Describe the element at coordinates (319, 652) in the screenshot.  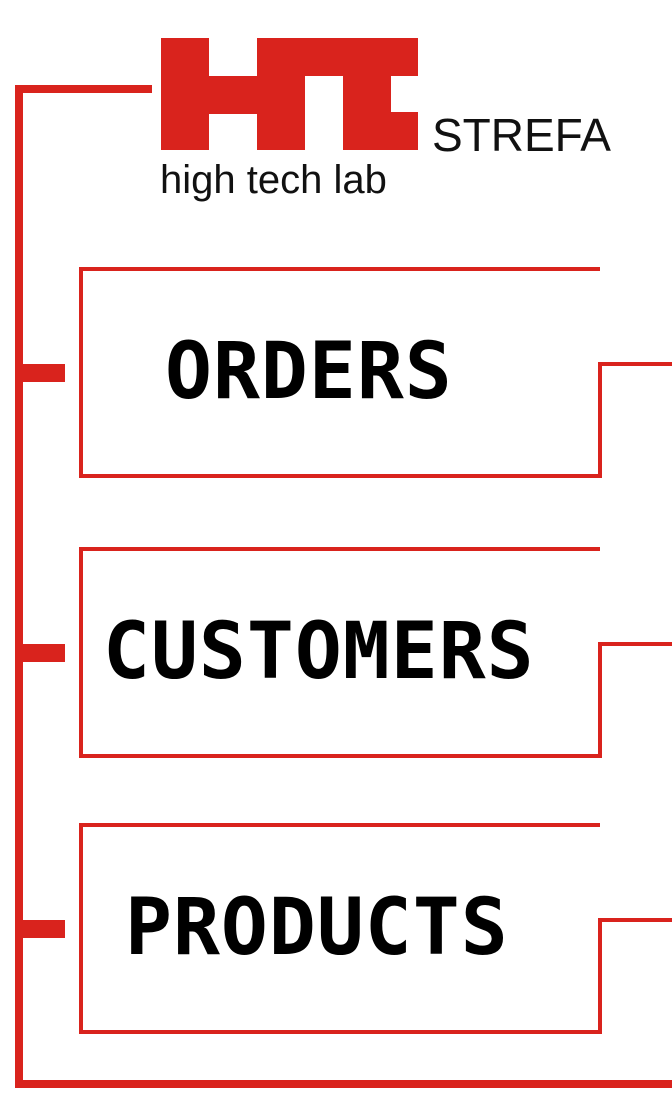
I see `menu-label-customers: CUSTOMERS` at that location.